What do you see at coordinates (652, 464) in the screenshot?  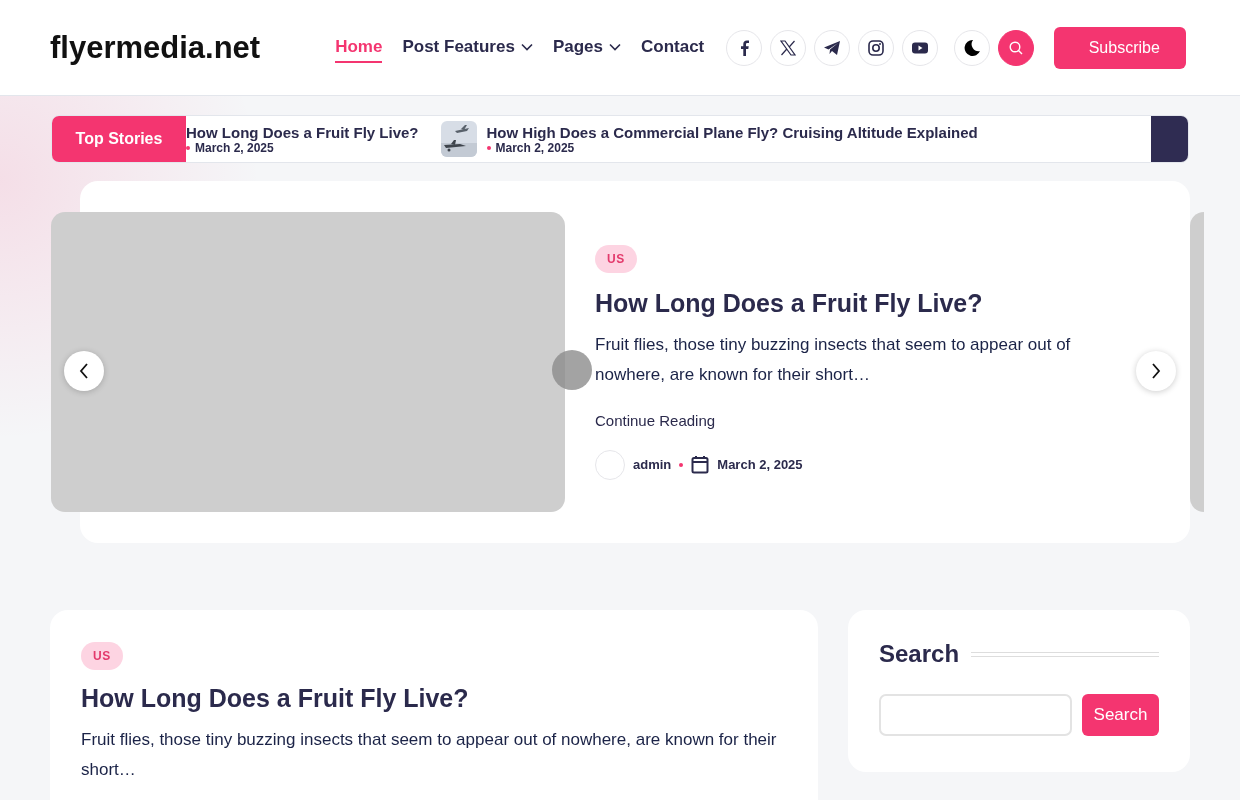 I see `author-name: admin` at bounding box center [652, 464].